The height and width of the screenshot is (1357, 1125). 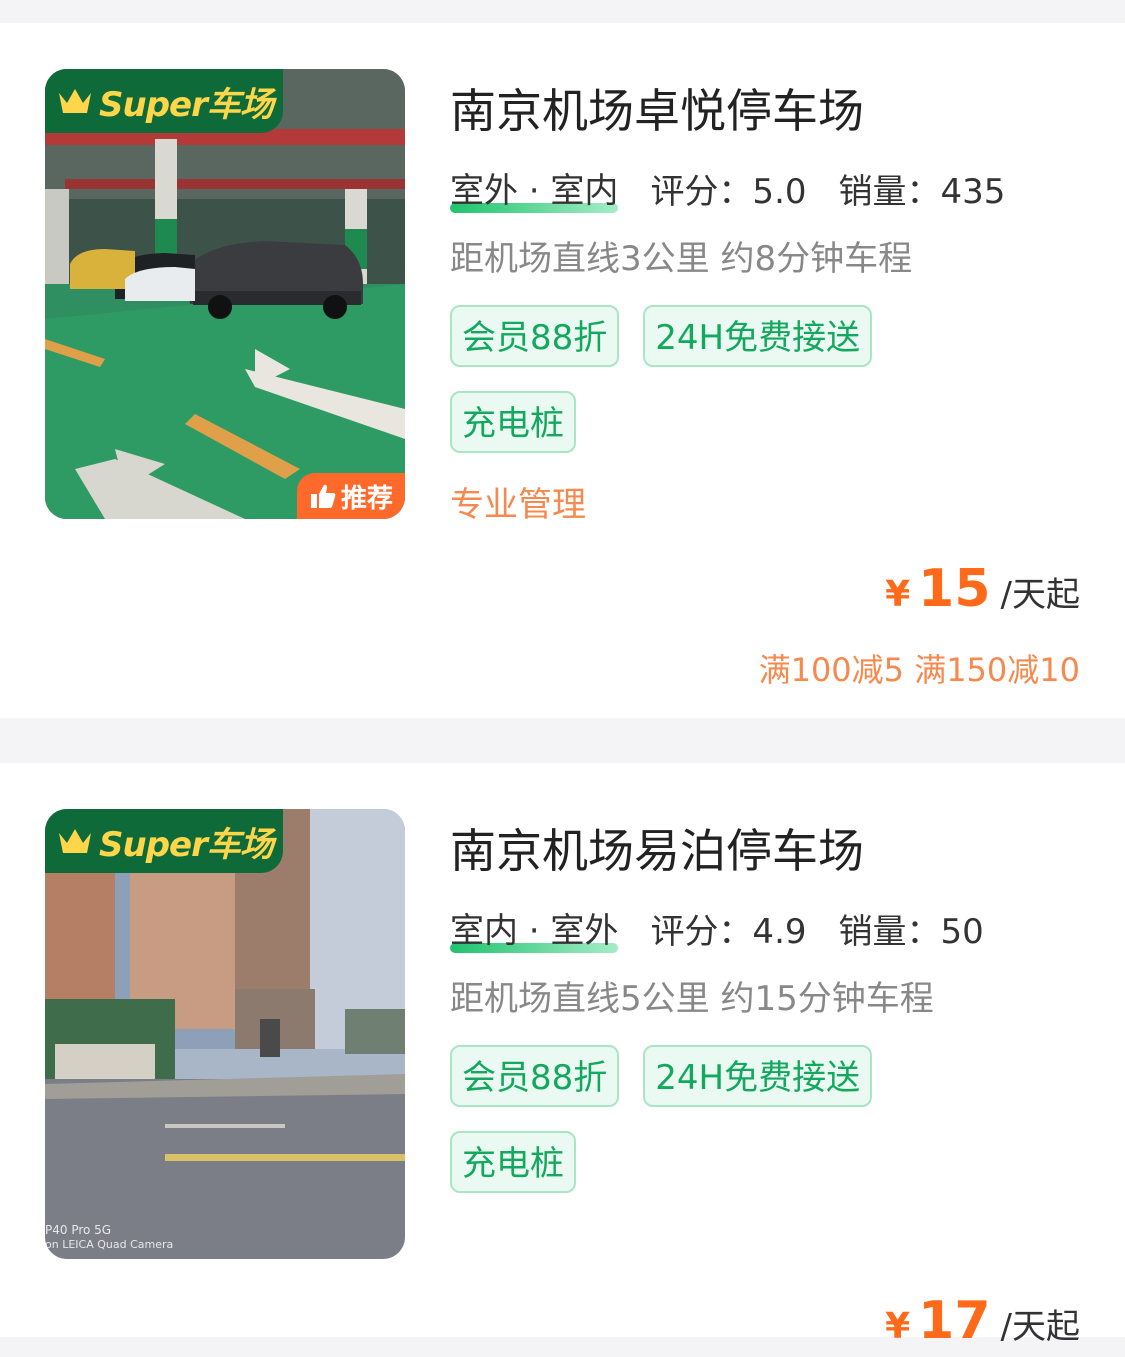 I want to click on parking-lot-photo: P40 Pro 5G on LEICA Quad Camera Super车场, so click(x=225, y=1034).